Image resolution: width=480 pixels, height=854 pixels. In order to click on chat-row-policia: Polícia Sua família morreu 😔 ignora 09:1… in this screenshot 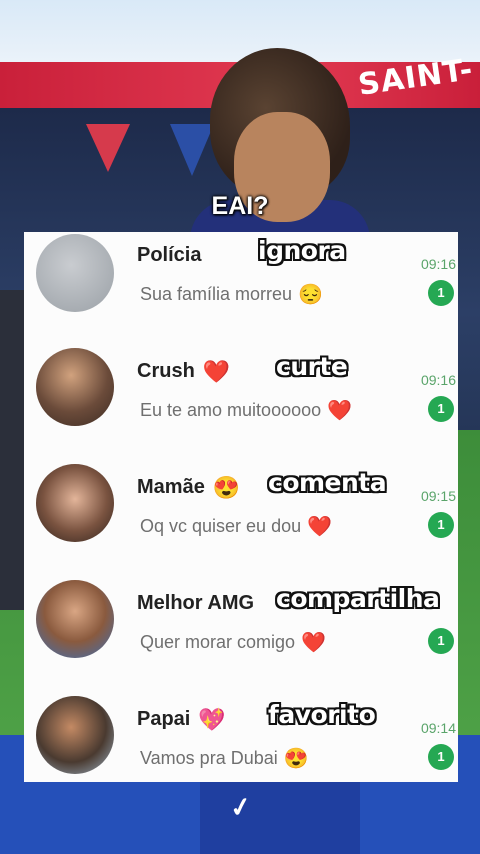, I will do `click(241, 290)`.